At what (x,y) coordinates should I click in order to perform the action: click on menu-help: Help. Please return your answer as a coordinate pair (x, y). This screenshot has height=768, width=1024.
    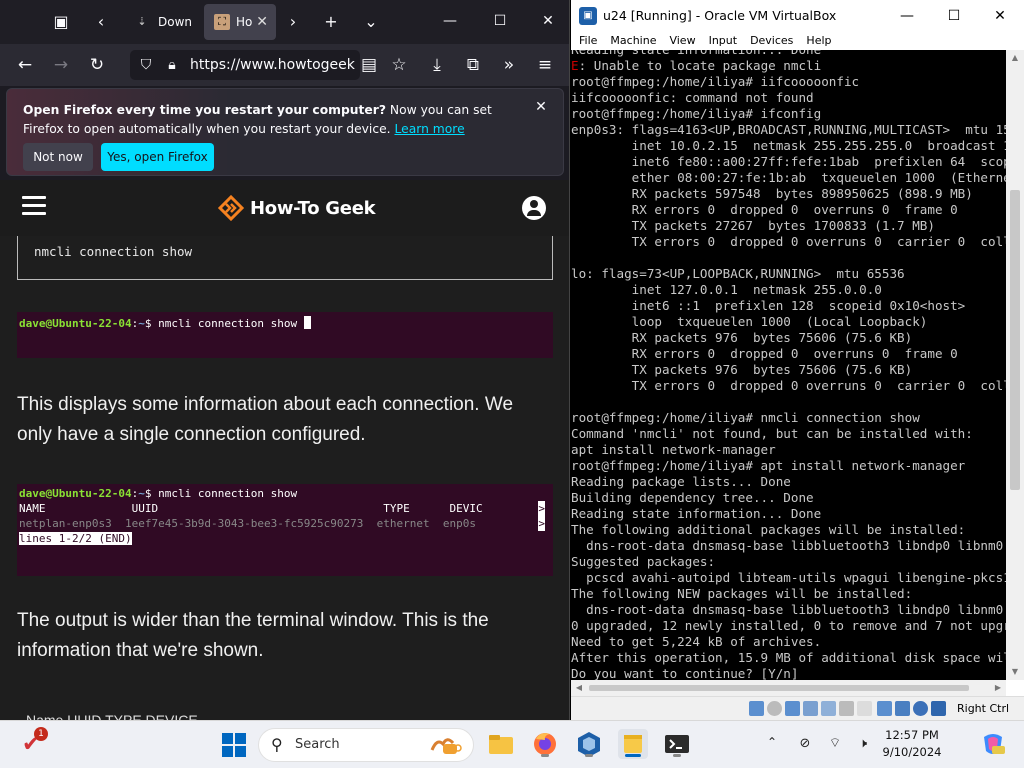
    Looking at the image, I should click on (818, 41).